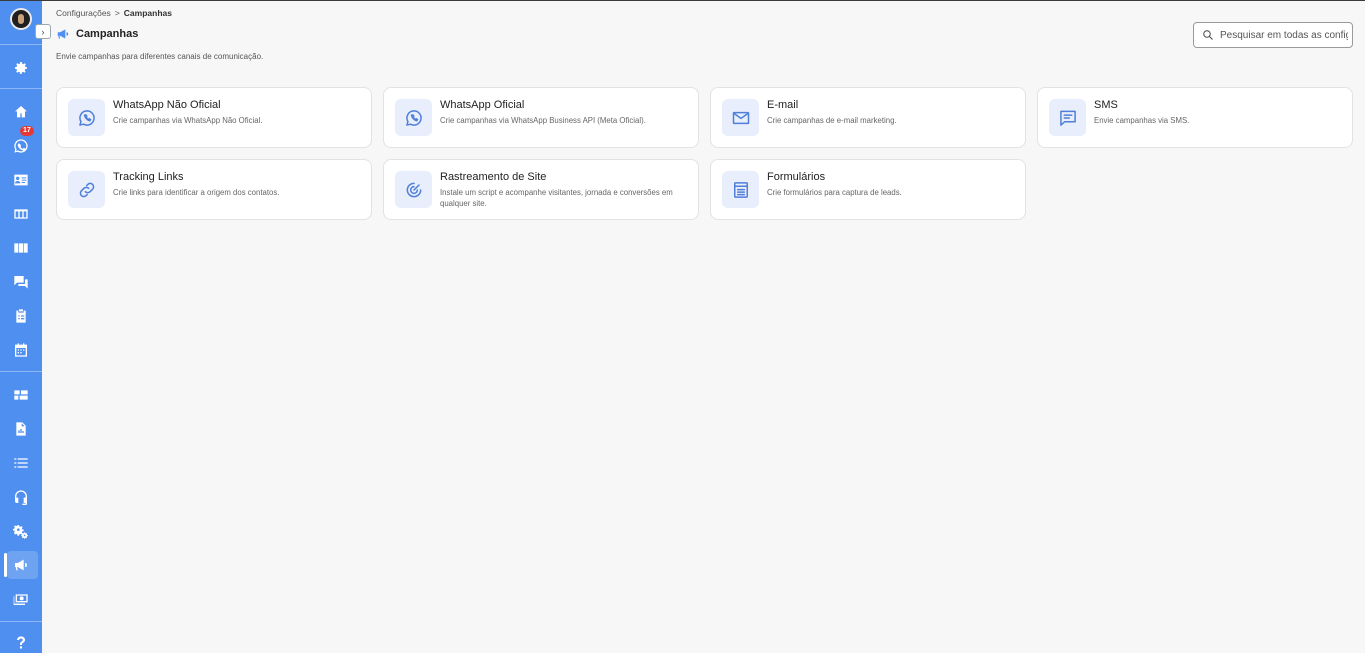 This screenshot has width=1365, height=653. I want to click on calendar-icon, so click(21, 350).